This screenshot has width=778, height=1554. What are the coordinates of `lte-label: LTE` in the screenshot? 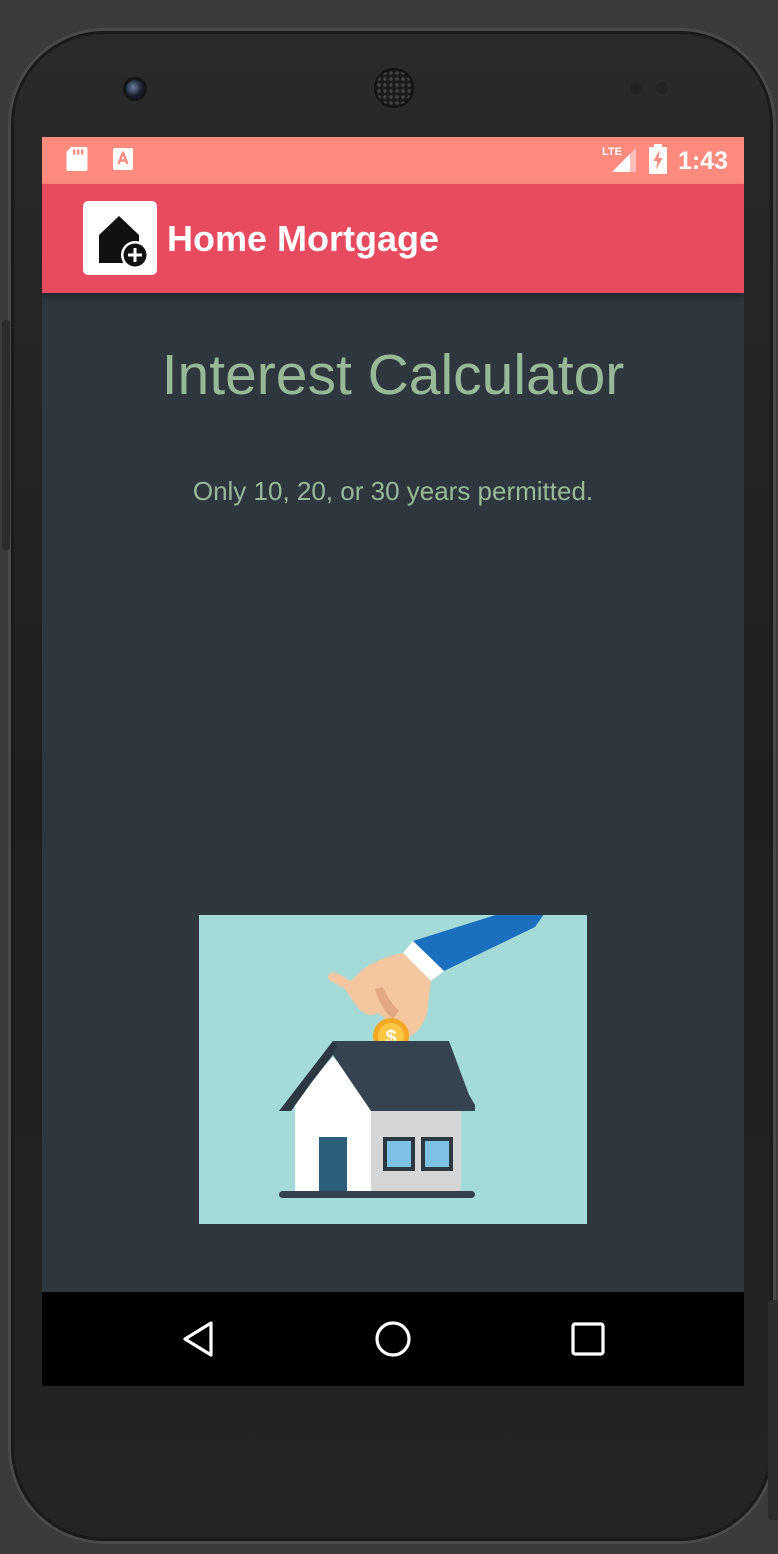 It's located at (612, 152).